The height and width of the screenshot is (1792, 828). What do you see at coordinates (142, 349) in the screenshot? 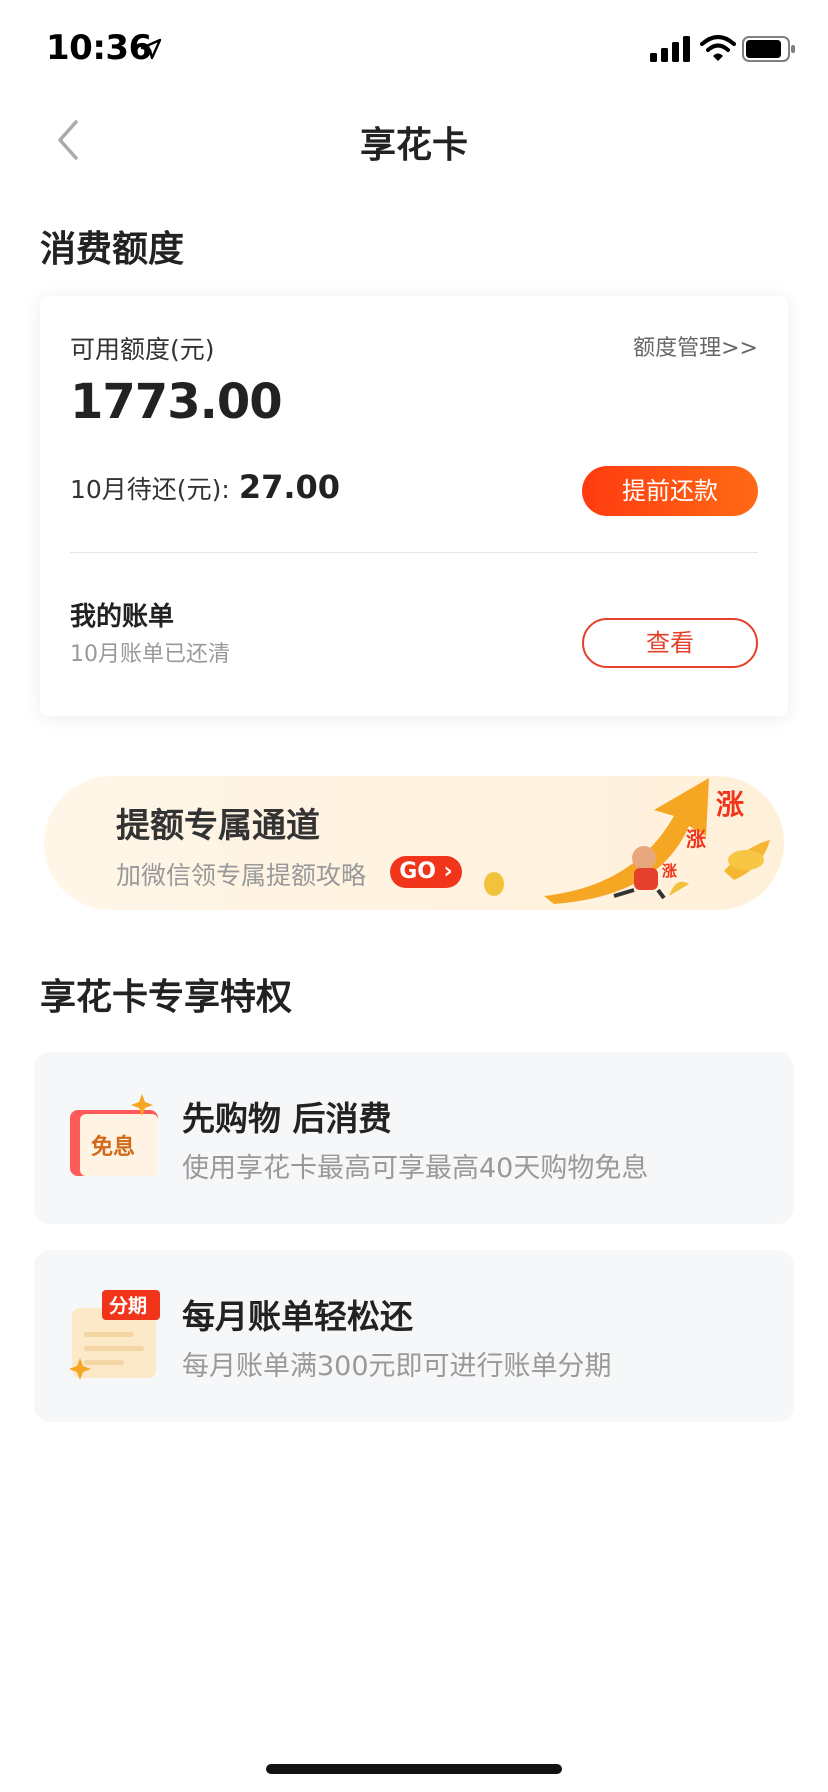
I see `available-quota-label: 可用额度(元)` at bounding box center [142, 349].